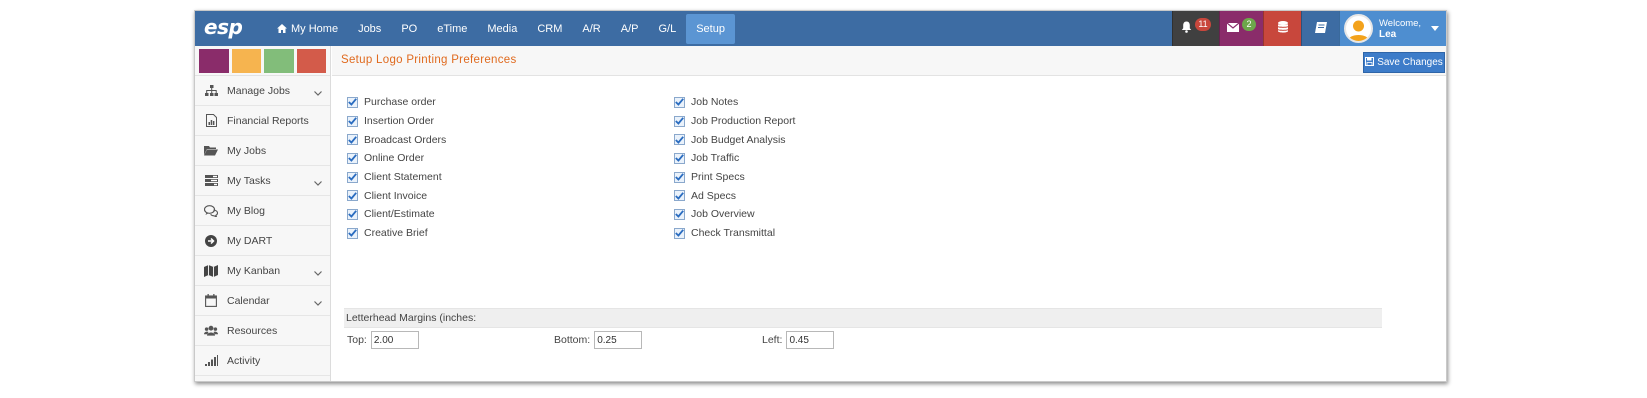  I want to click on page-title: Setup Logo Printing Preferences, so click(429, 60).